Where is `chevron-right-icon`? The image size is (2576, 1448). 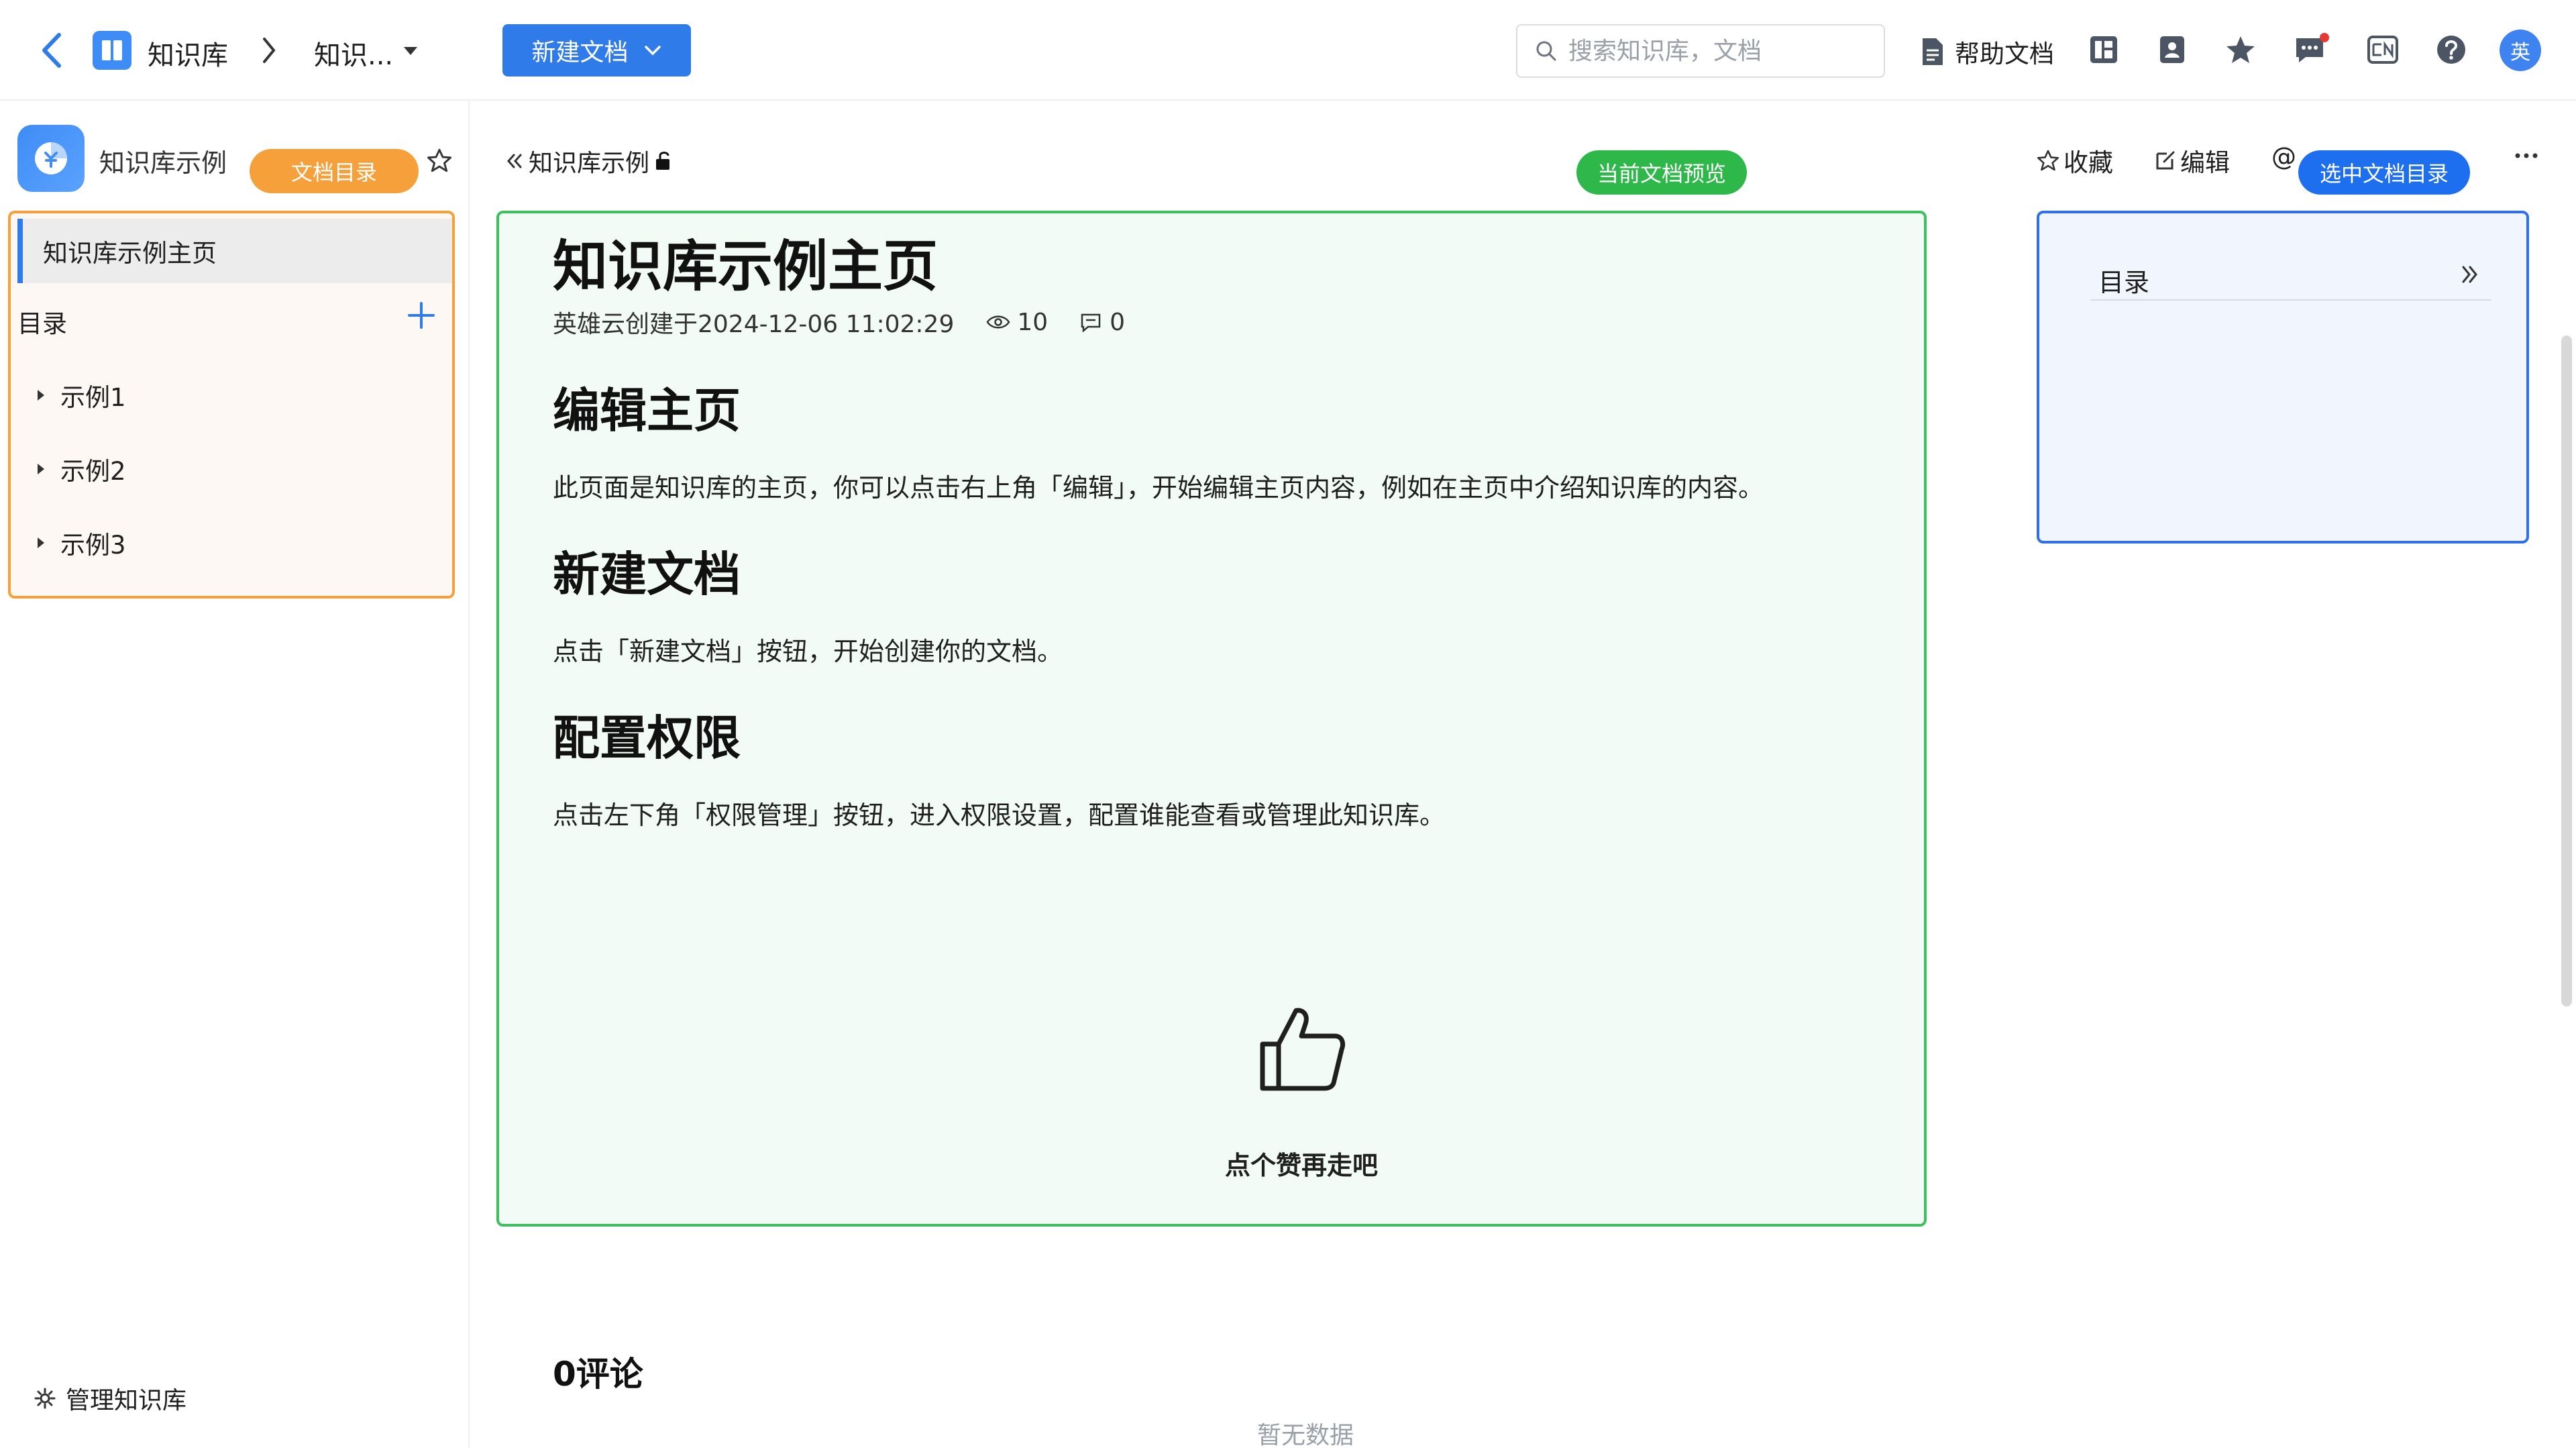 chevron-right-icon is located at coordinates (269, 50).